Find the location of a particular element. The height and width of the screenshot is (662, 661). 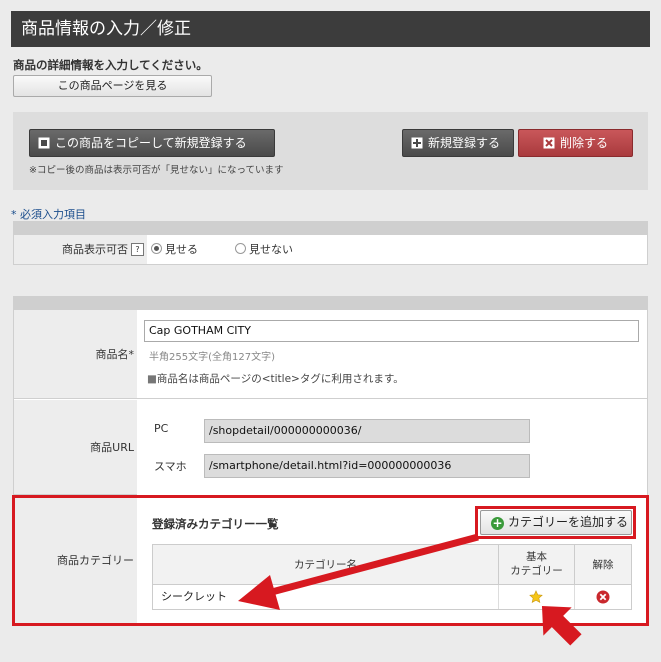

arrow-to-star-icon is located at coordinates (561, 625).